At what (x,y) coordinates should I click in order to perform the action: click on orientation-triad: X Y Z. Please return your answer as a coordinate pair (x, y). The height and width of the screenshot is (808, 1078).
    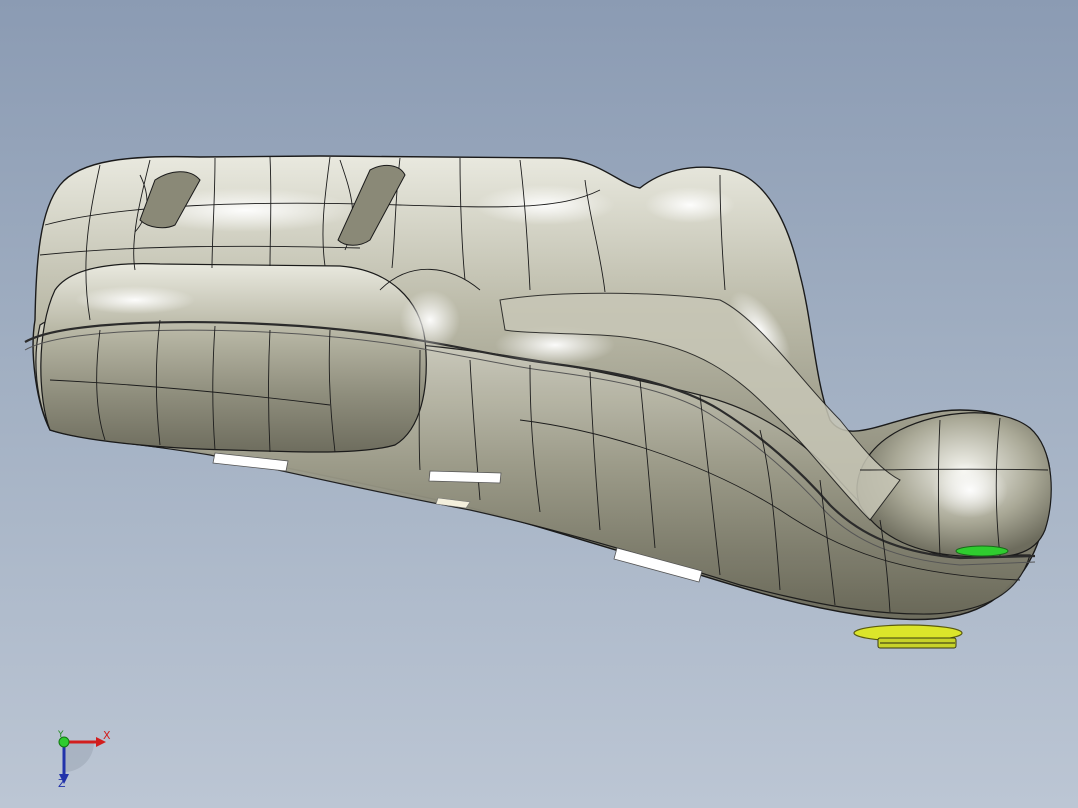
    Looking at the image, I should click on (84, 761).